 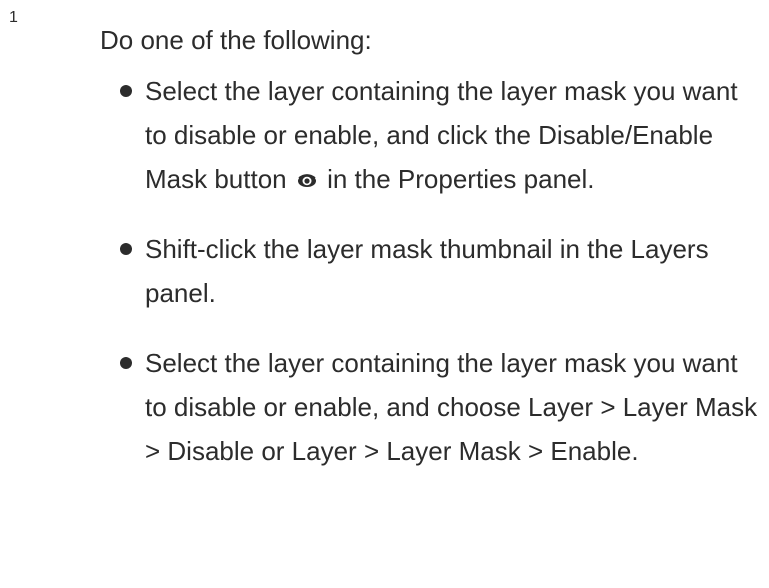 What do you see at coordinates (13, 17) in the screenshot?
I see `step-number: 1` at bounding box center [13, 17].